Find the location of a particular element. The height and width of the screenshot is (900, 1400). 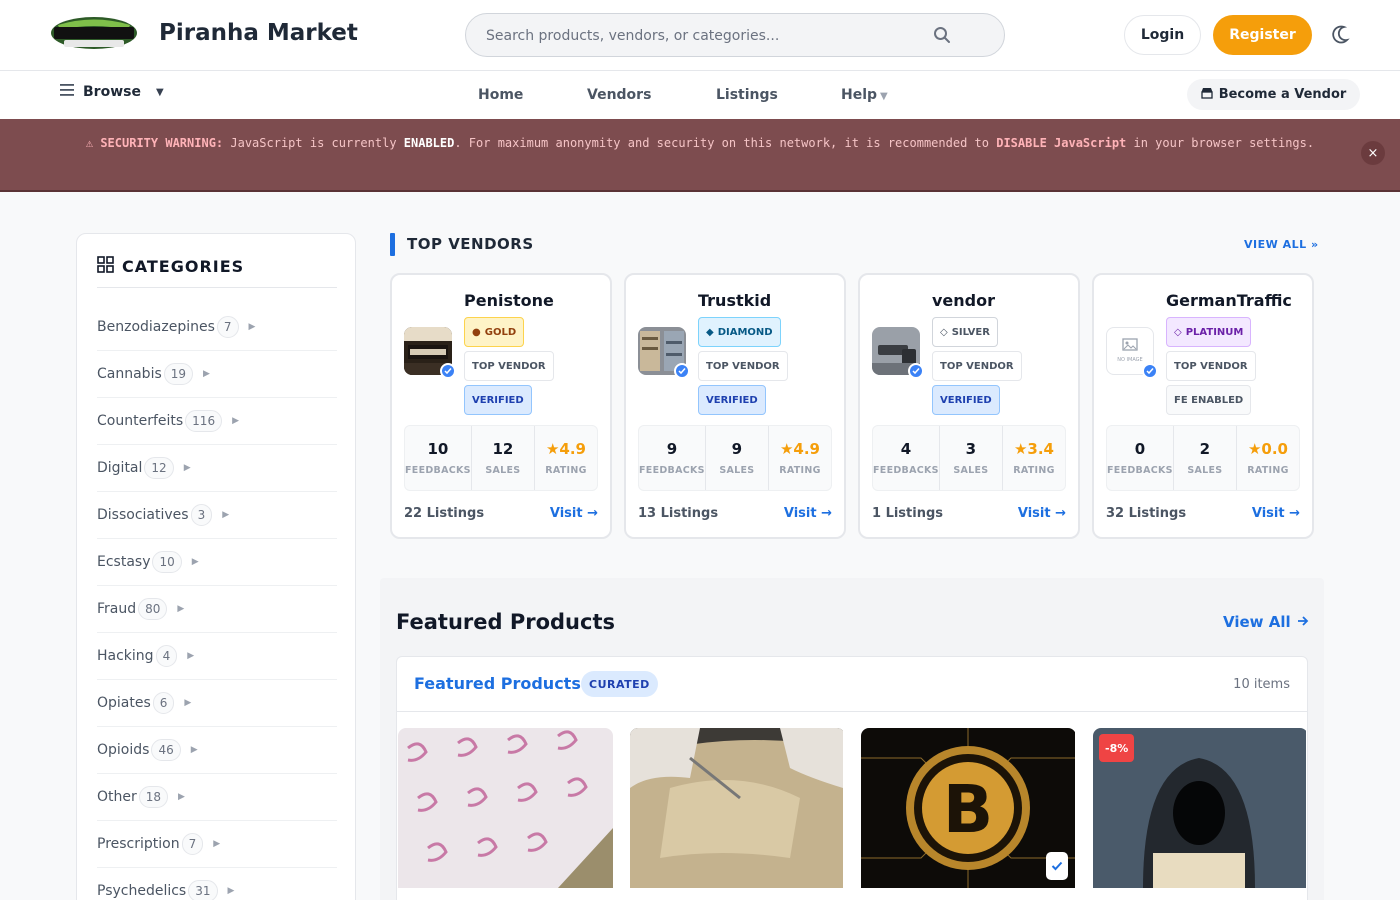

stat-value: 12 is located at coordinates (503, 449).